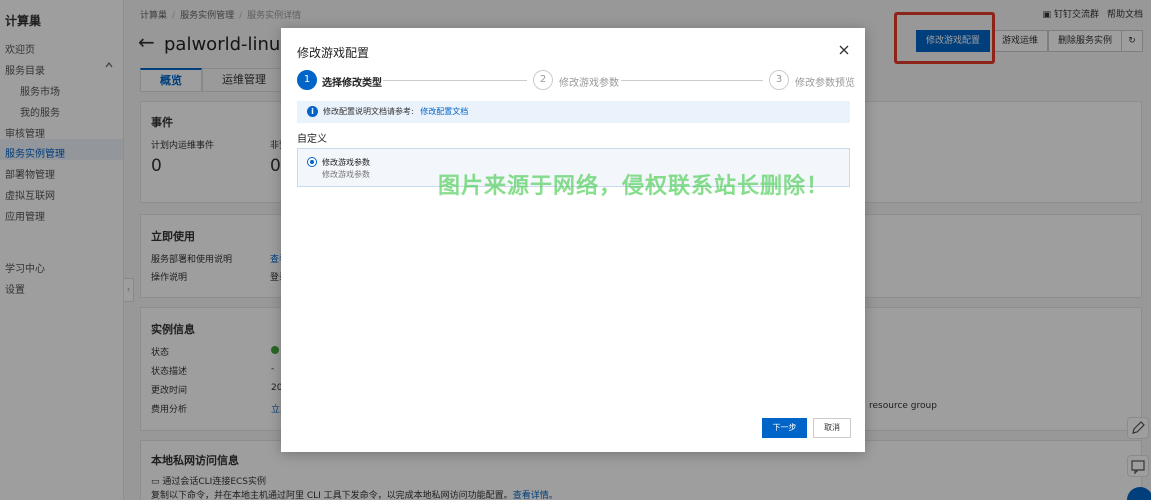 This screenshot has height=500, width=1151. Describe the element at coordinates (784, 428) in the screenshot. I see `next-step-button: 下一步` at that location.